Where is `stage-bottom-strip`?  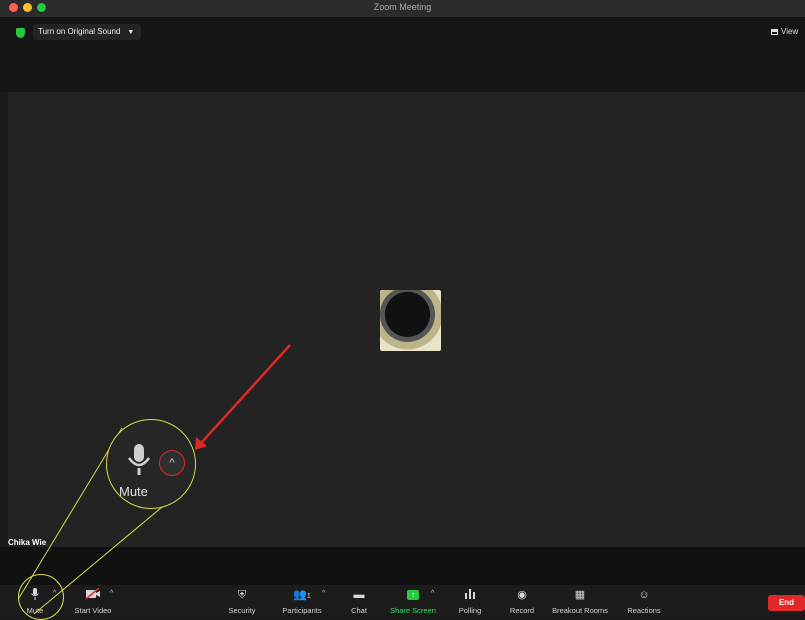
stage-bottom-strip is located at coordinates (402, 566).